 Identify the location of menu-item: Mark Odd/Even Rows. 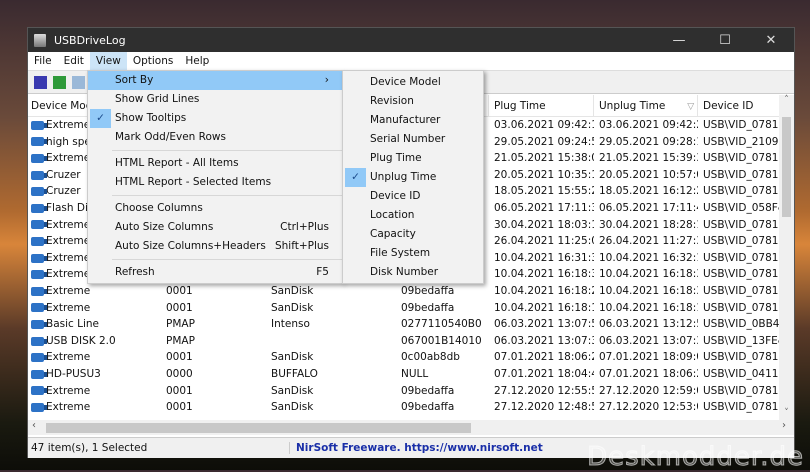
(215, 137).